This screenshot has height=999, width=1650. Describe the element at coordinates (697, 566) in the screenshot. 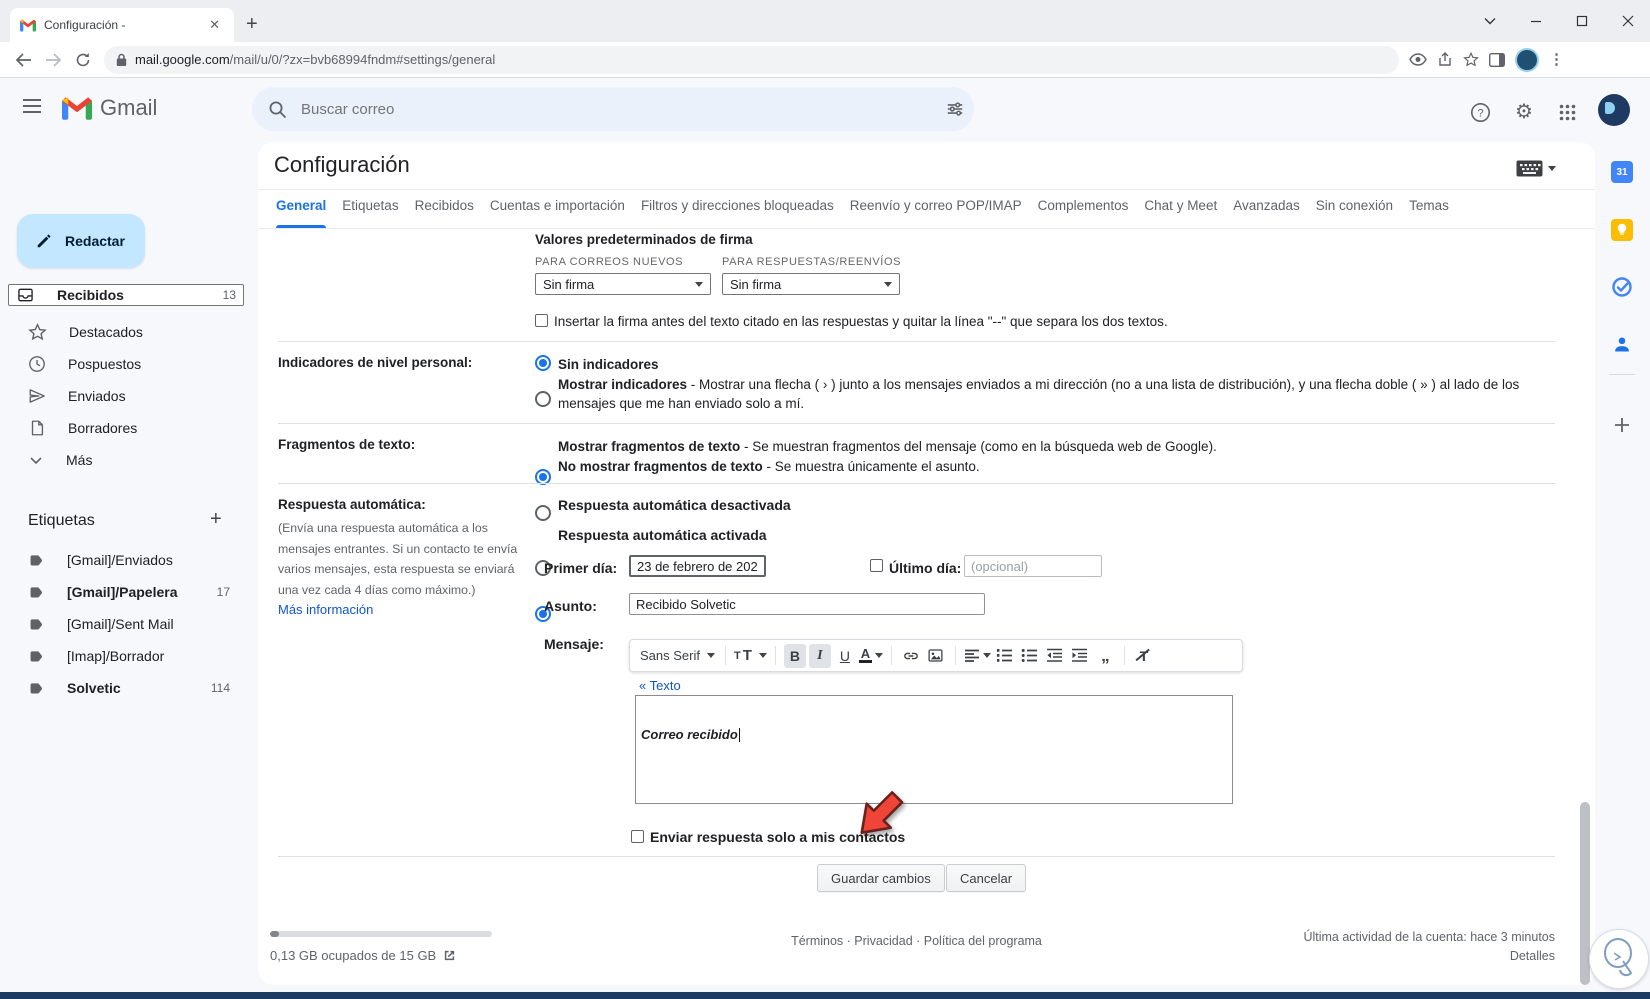

I see `first-day-input` at that location.